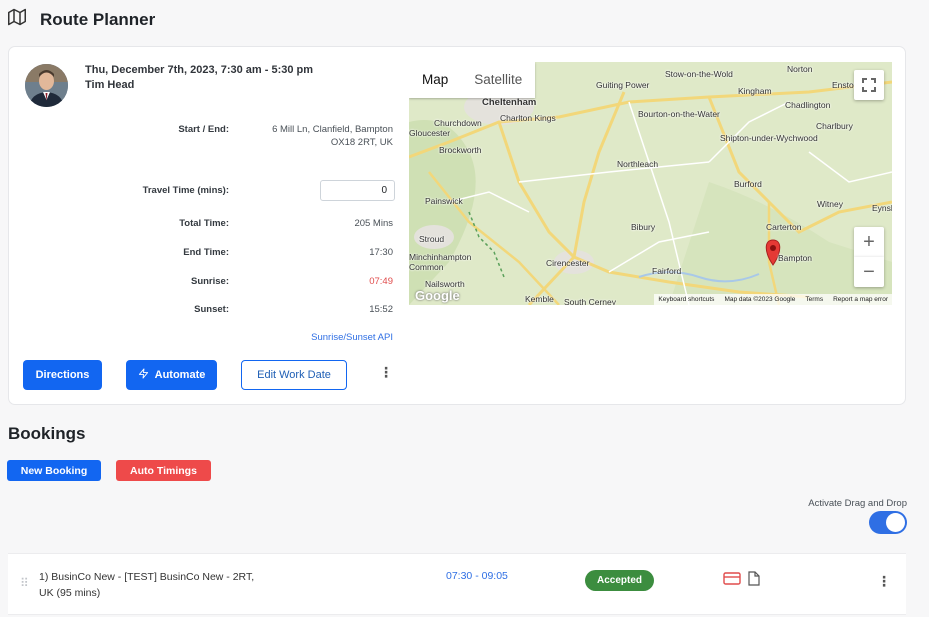 The width and height of the screenshot is (929, 617). Describe the element at coordinates (568, 263) in the screenshot. I see `map-town: Cirencester` at that location.